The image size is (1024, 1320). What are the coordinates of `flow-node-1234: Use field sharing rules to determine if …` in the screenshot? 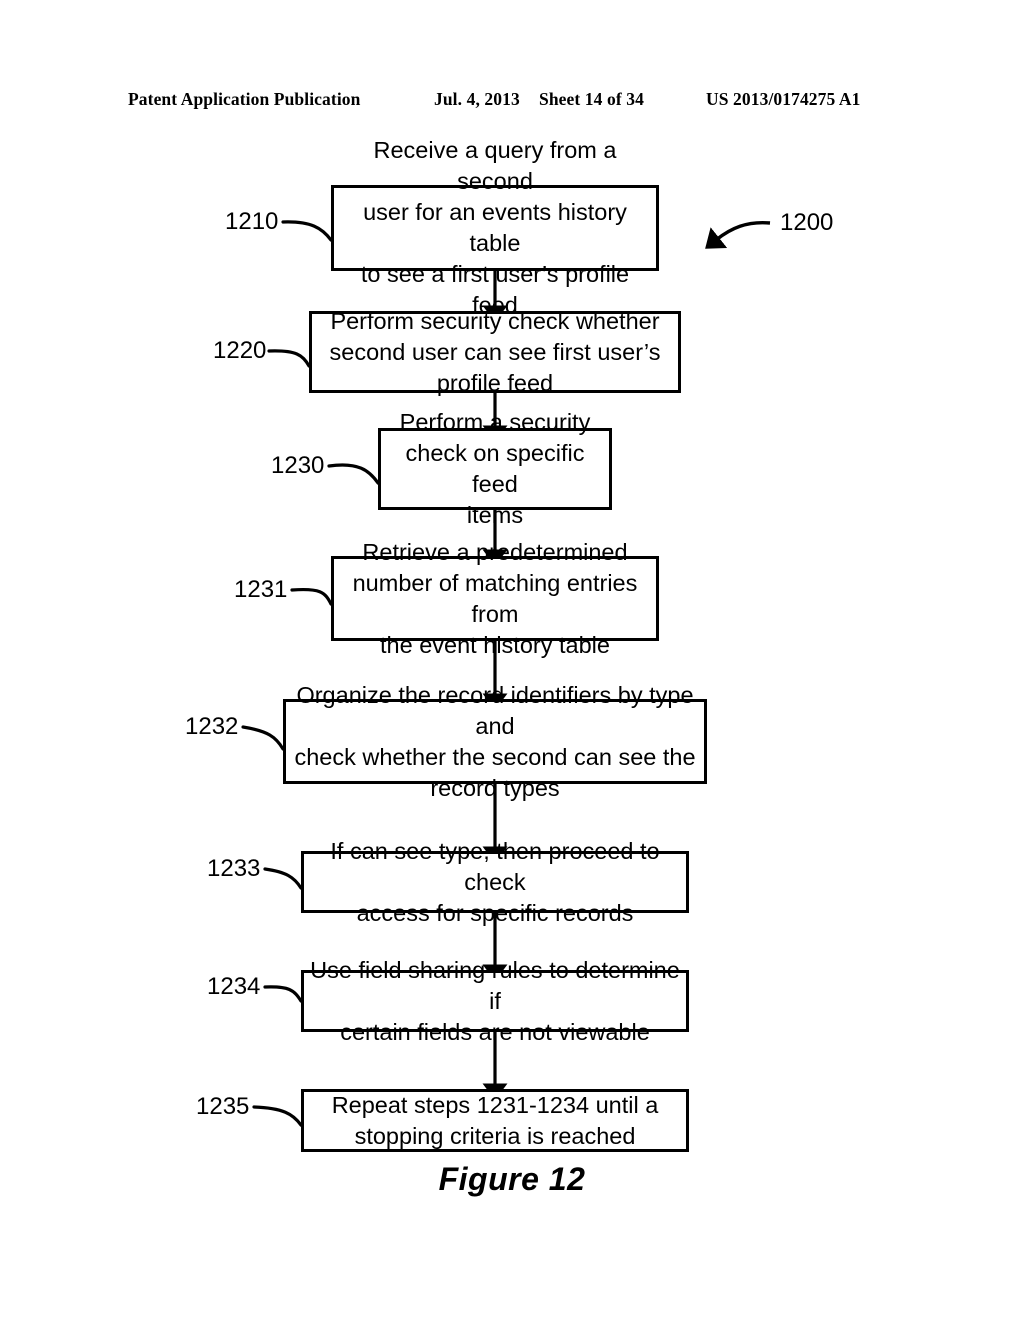 It's located at (495, 1001).